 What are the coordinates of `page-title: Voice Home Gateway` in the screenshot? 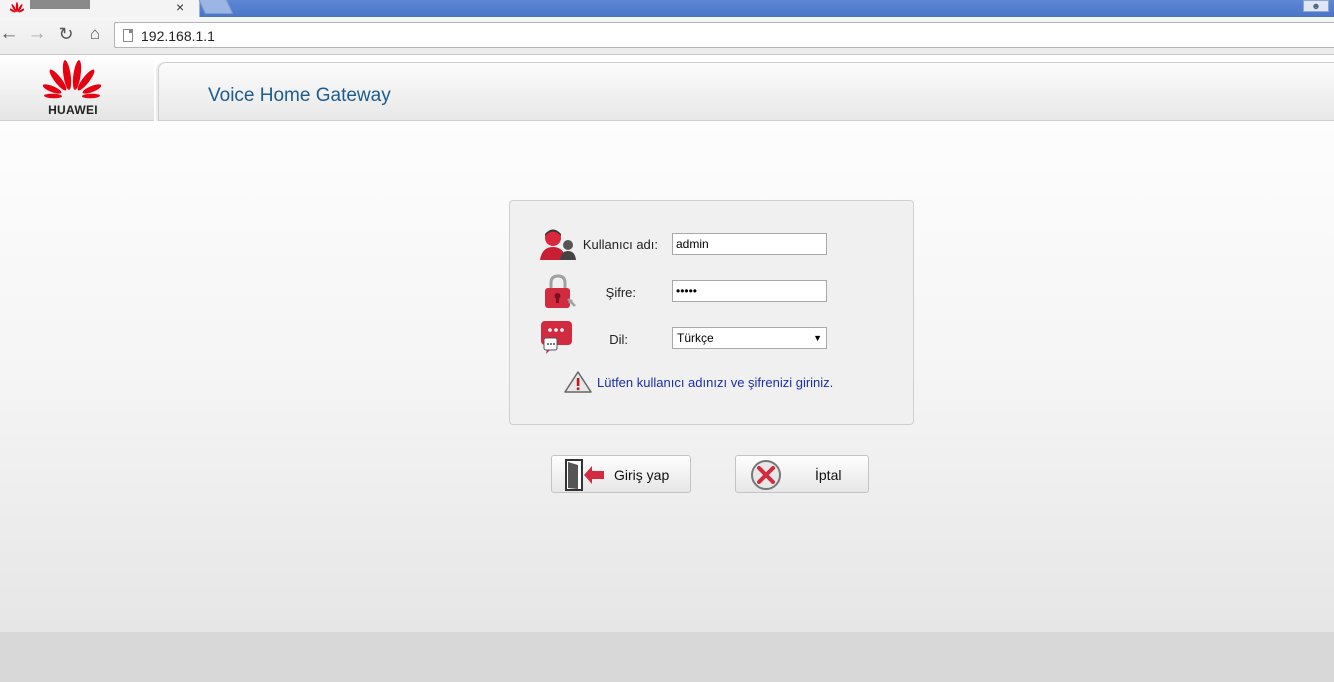 It's located at (299, 95).